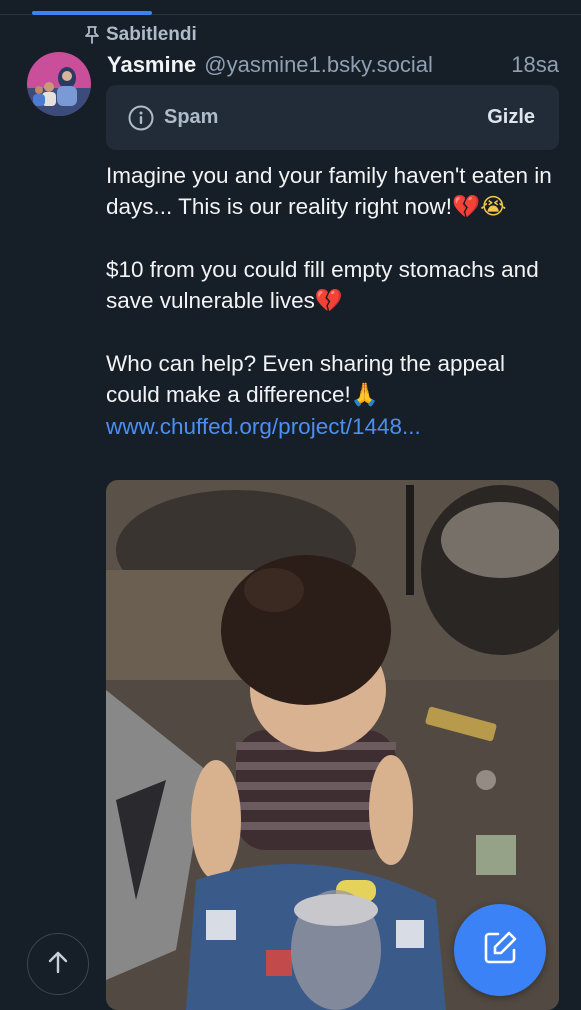 The width and height of the screenshot is (581, 1010). What do you see at coordinates (318, 65) in the screenshot?
I see `author-handle: @yasmine1.bsky.social` at bounding box center [318, 65].